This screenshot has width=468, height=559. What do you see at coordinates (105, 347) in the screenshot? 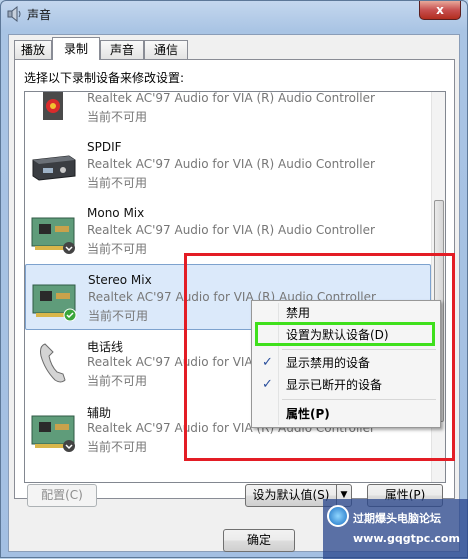
I see `device-name: 电话线` at bounding box center [105, 347].